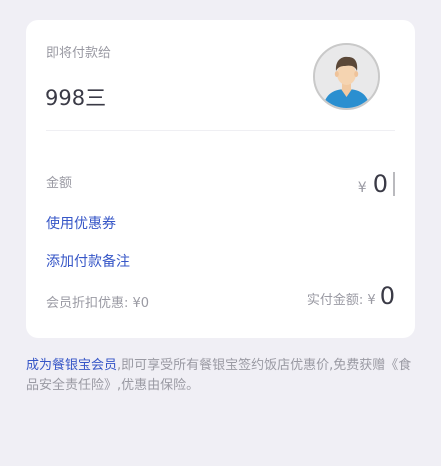 Image resolution: width=441 pixels, height=466 pixels. What do you see at coordinates (76, 98) in the screenshot?
I see `payee-name: 998三` at bounding box center [76, 98].